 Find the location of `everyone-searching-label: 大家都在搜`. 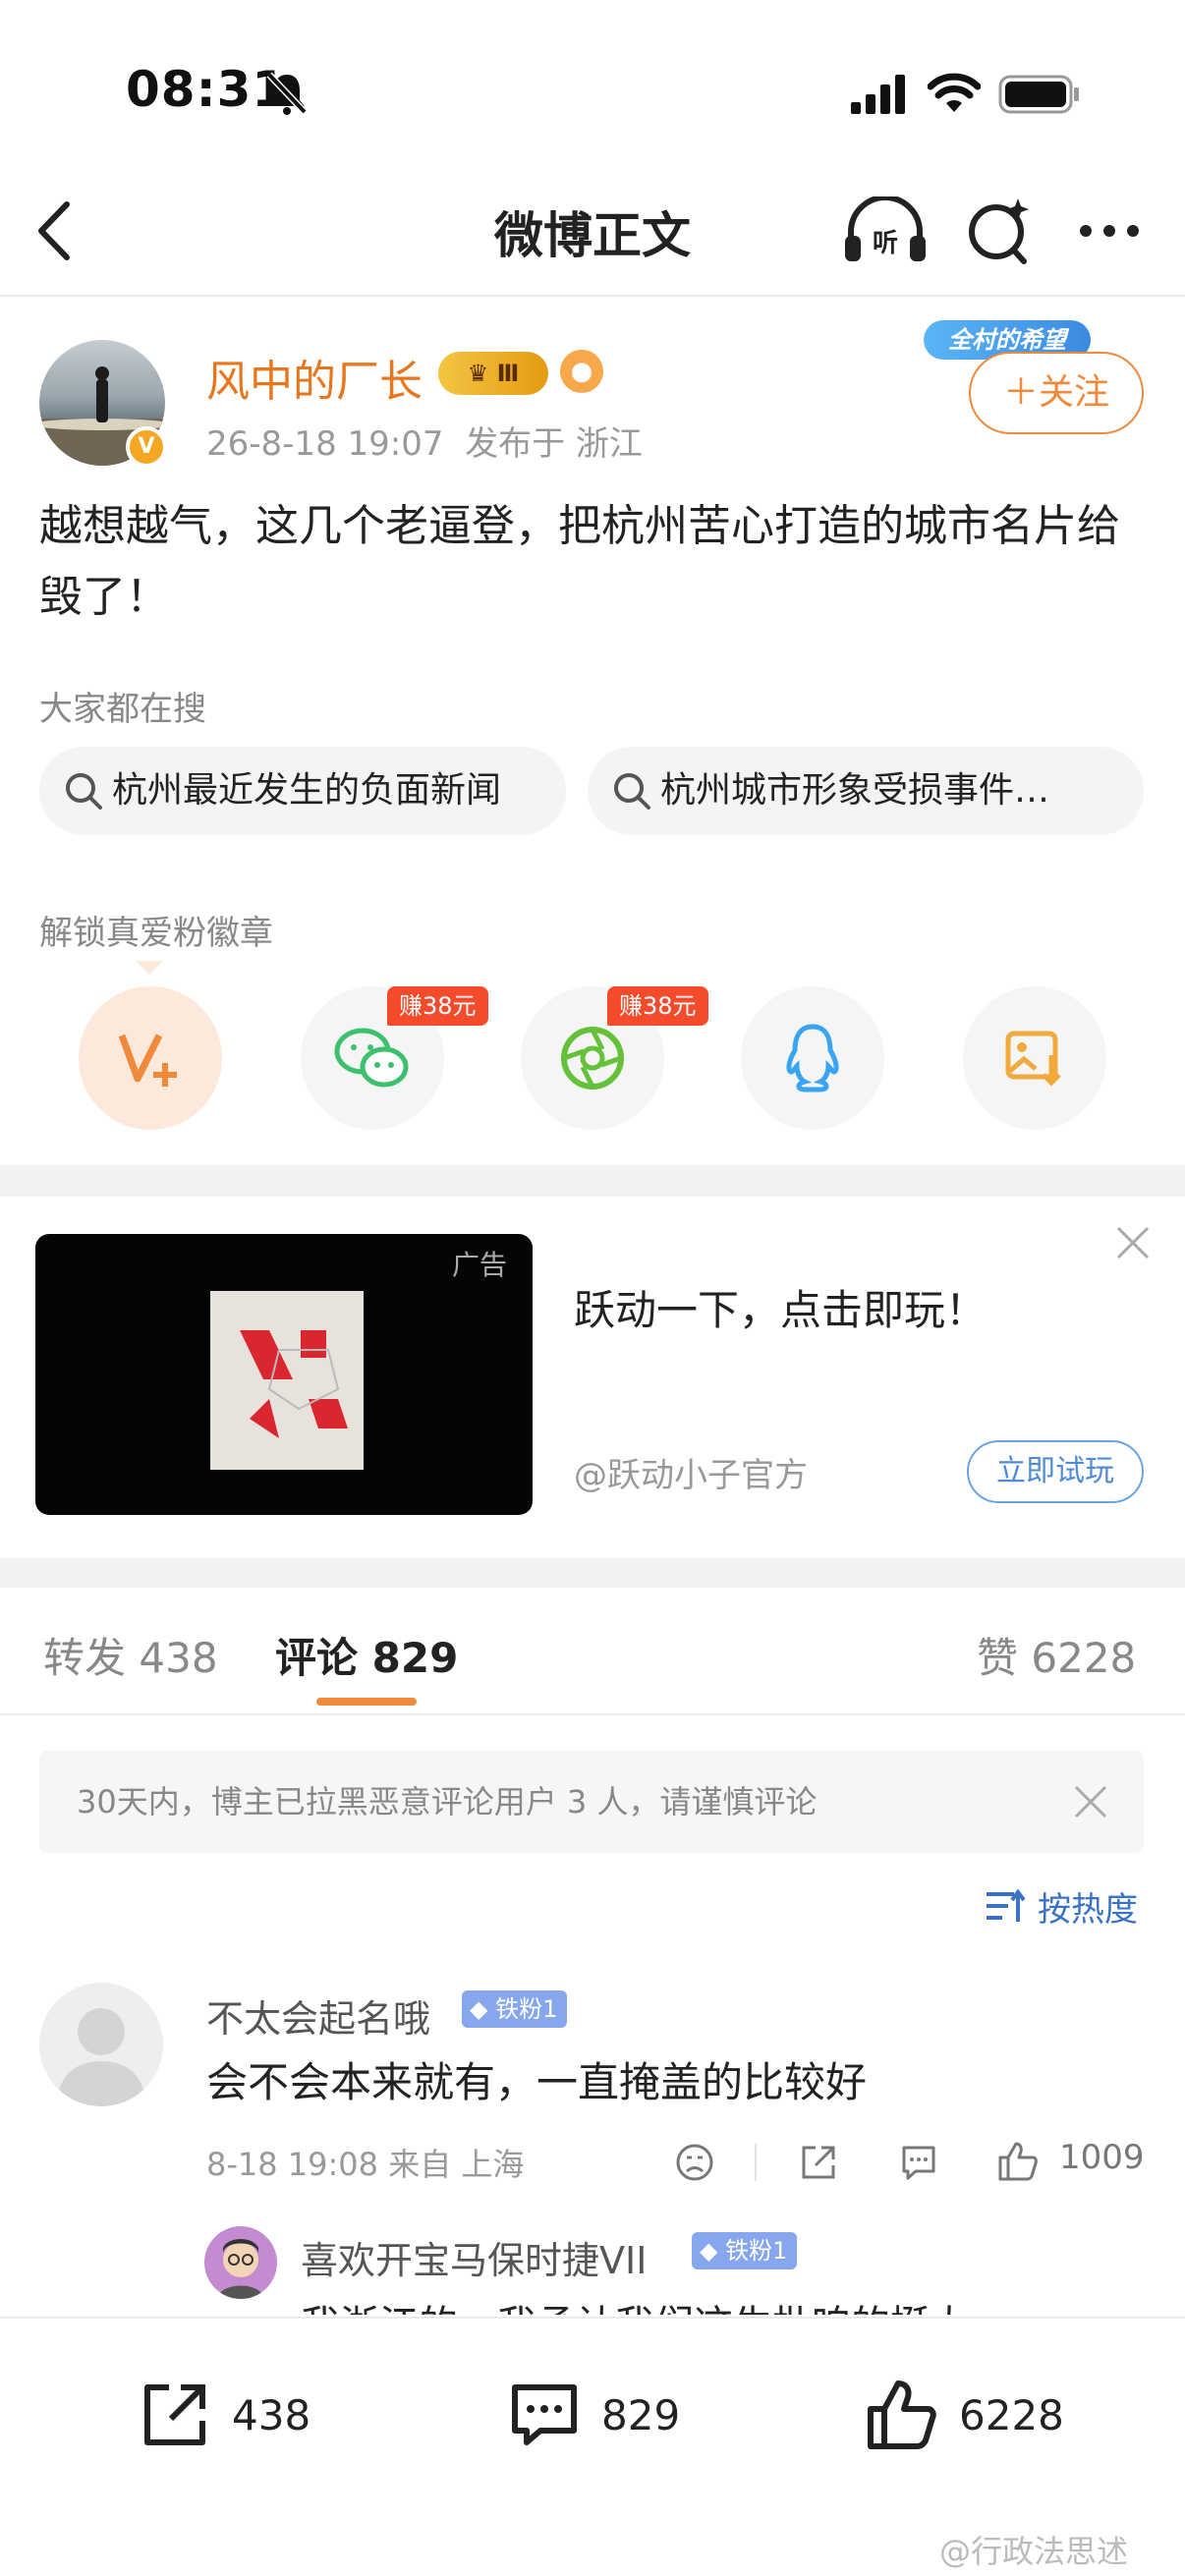

everyone-searching-label: 大家都在搜 is located at coordinates (123, 709).